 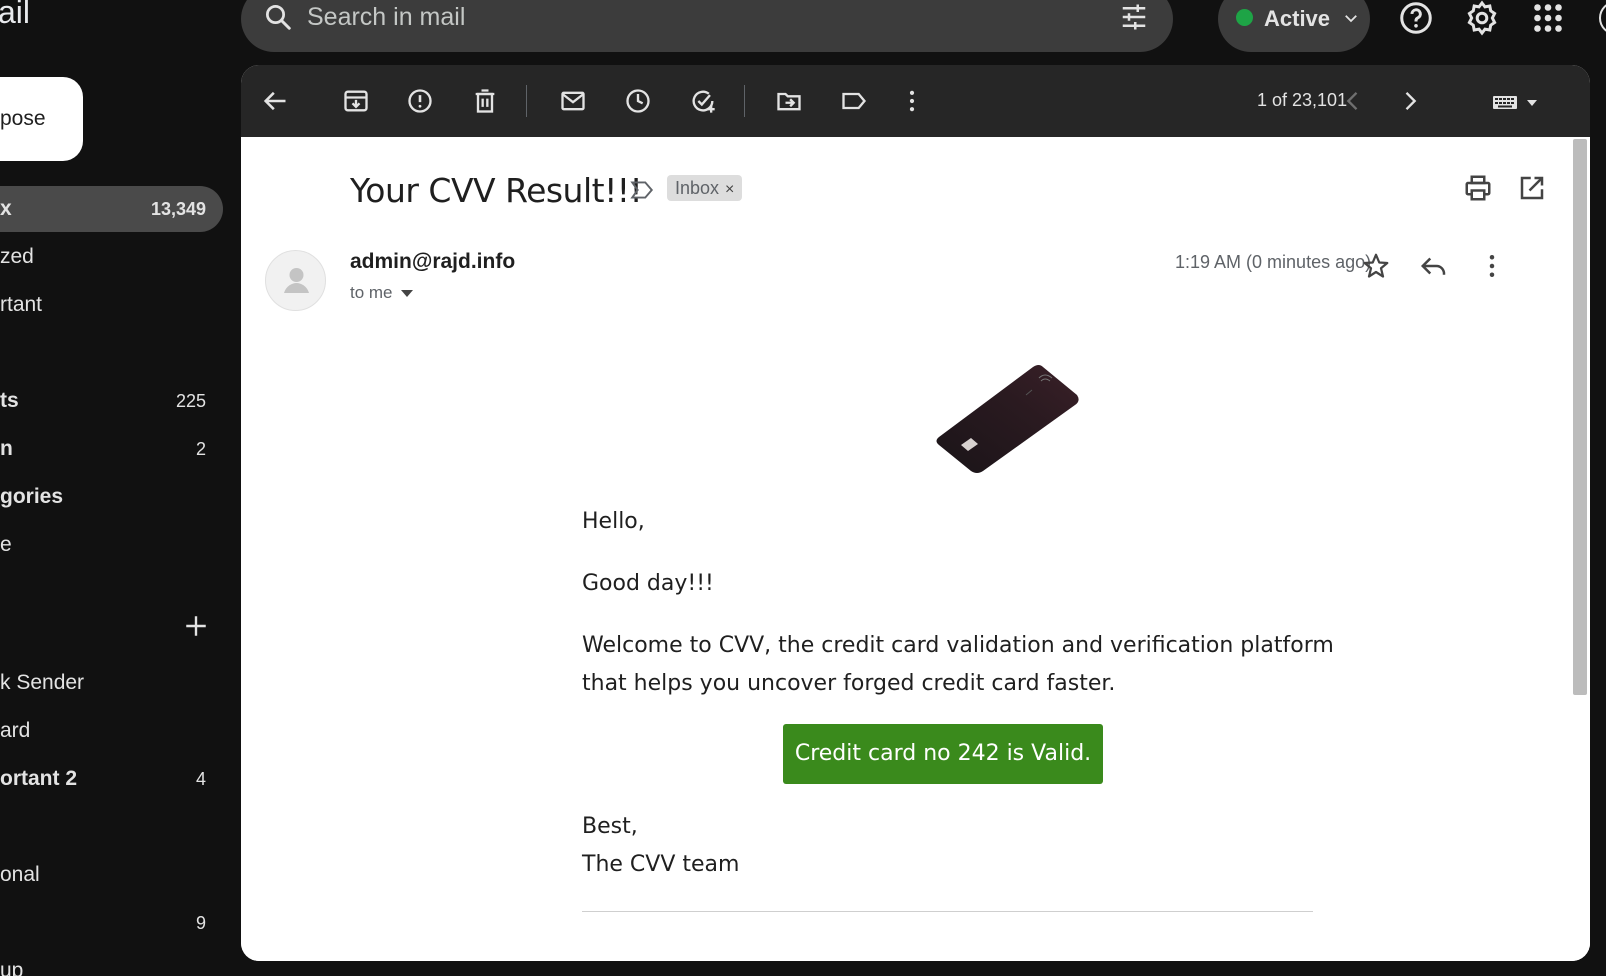 What do you see at coordinates (1273, 262) in the screenshot?
I see `message-timestamp: 1:19 AM (0 minutes ago)` at bounding box center [1273, 262].